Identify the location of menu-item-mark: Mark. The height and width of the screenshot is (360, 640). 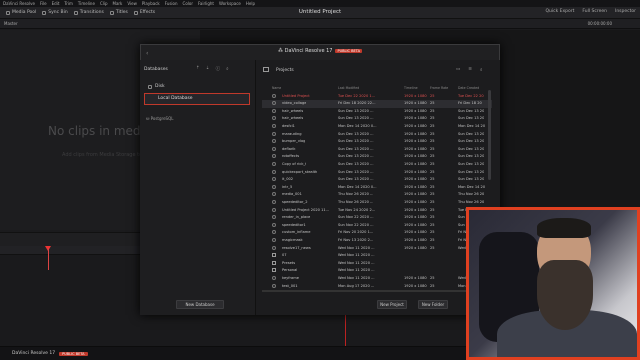
(118, 3).